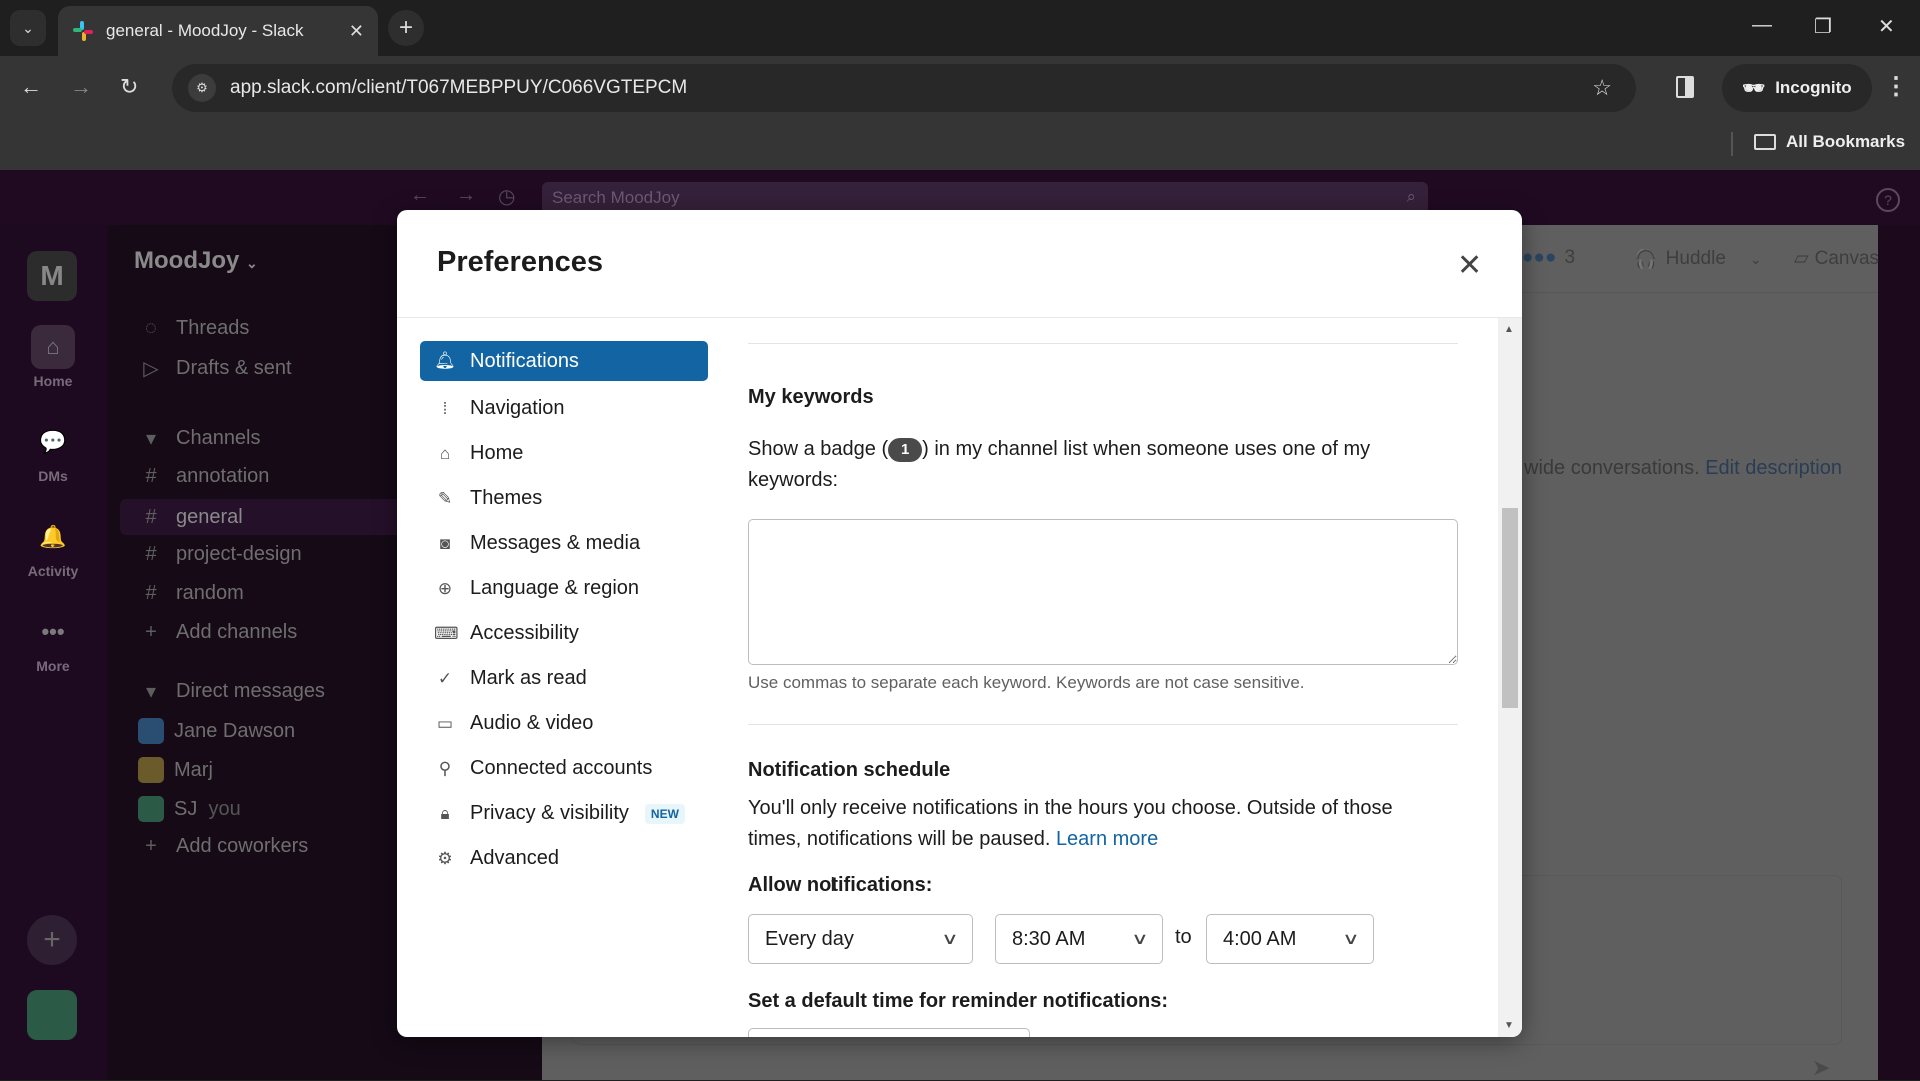 The width and height of the screenshot is (1920, 1081). Describe the element at coordinates (564, 453) in the screenshot. I see `nav-item-home: ⌂ Home` at that location.